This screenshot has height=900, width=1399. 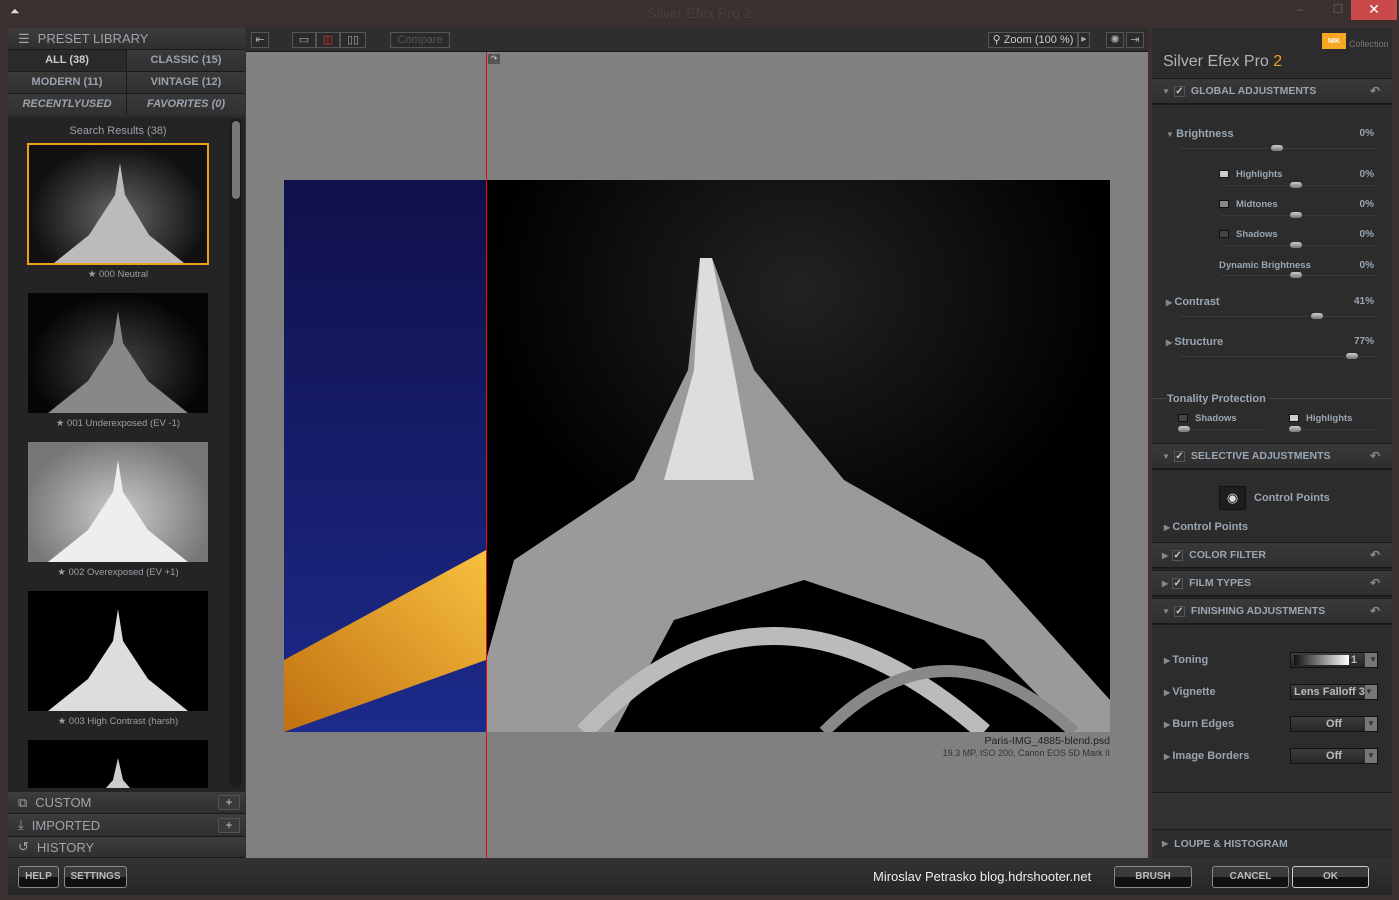 What do you see at coordinates (1220, 429) in the screenshot?
I see `tonality-shadows-slider` at bounding box center [1220, 429].